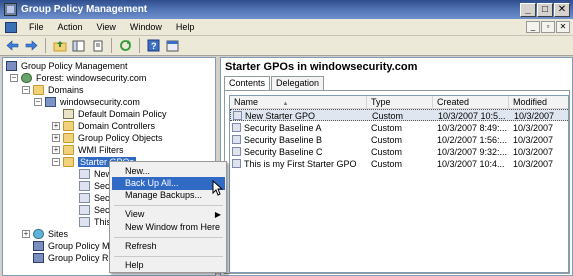 The width and height of the screenshot is (573, 276). I want to click on menu-bar: File Action View Window Help _ ▫ ✕, so click(286, 27).